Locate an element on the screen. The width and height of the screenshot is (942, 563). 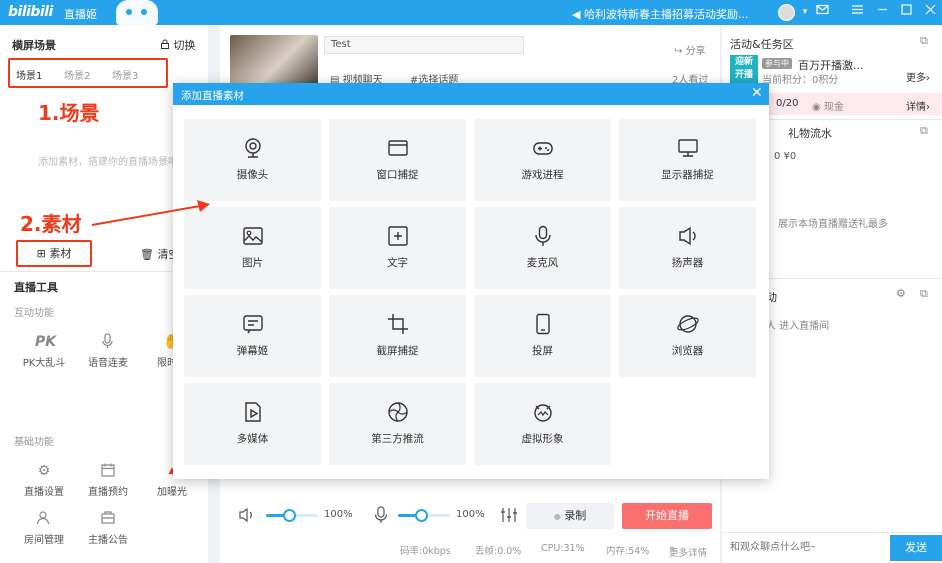
material-virtual-avatar: 虚拟形象 is located at coordinates (542, 424).